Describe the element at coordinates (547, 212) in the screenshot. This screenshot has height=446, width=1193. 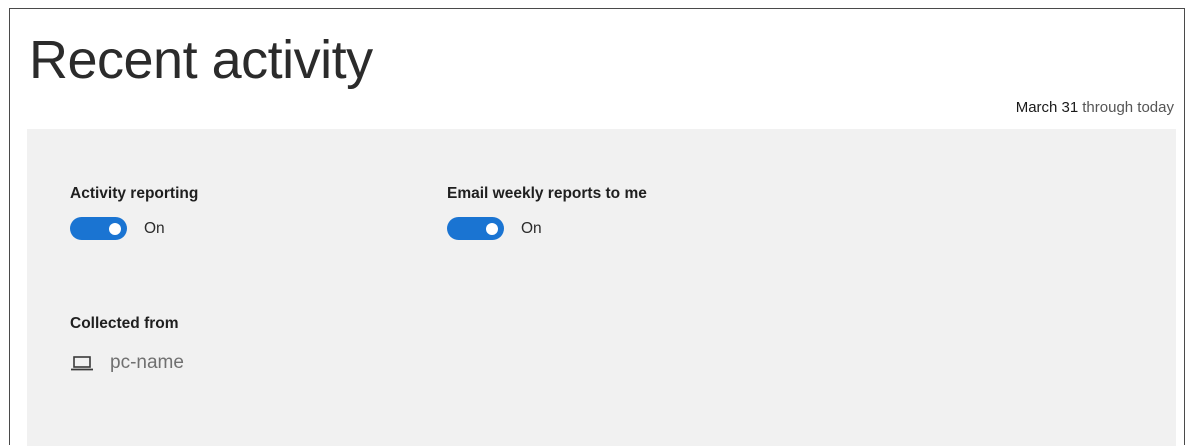
I see `email-weekly-reports-setting: Email weekly reports to me On` at that location.